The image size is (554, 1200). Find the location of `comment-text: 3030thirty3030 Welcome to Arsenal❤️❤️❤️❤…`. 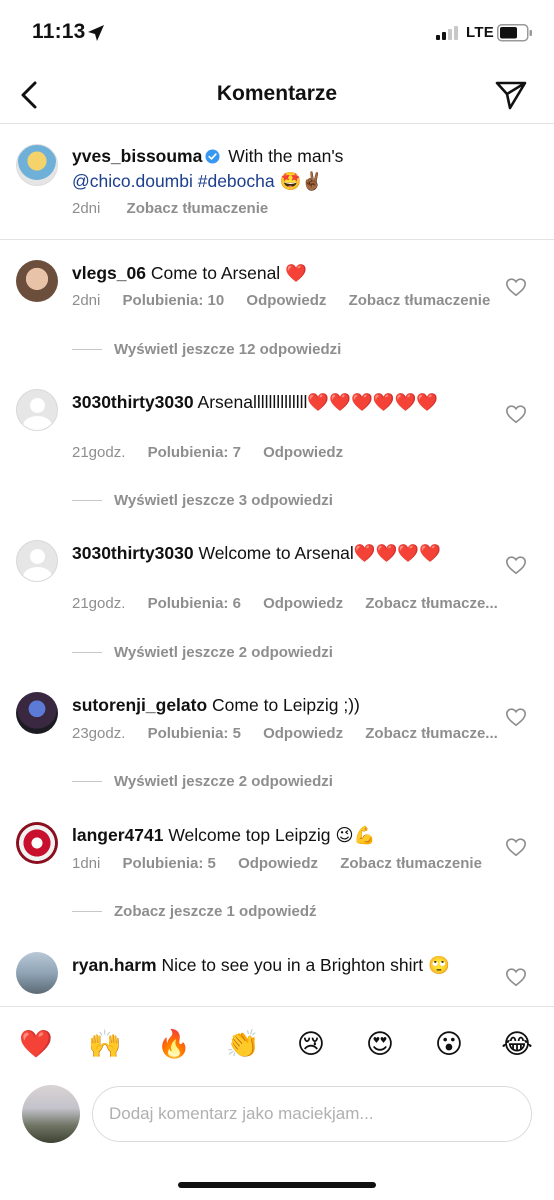

comment-text: 3030thirty3030 Welcome to Arsenal❤️❤️❤️❤… is located at coordinates (282, 553).